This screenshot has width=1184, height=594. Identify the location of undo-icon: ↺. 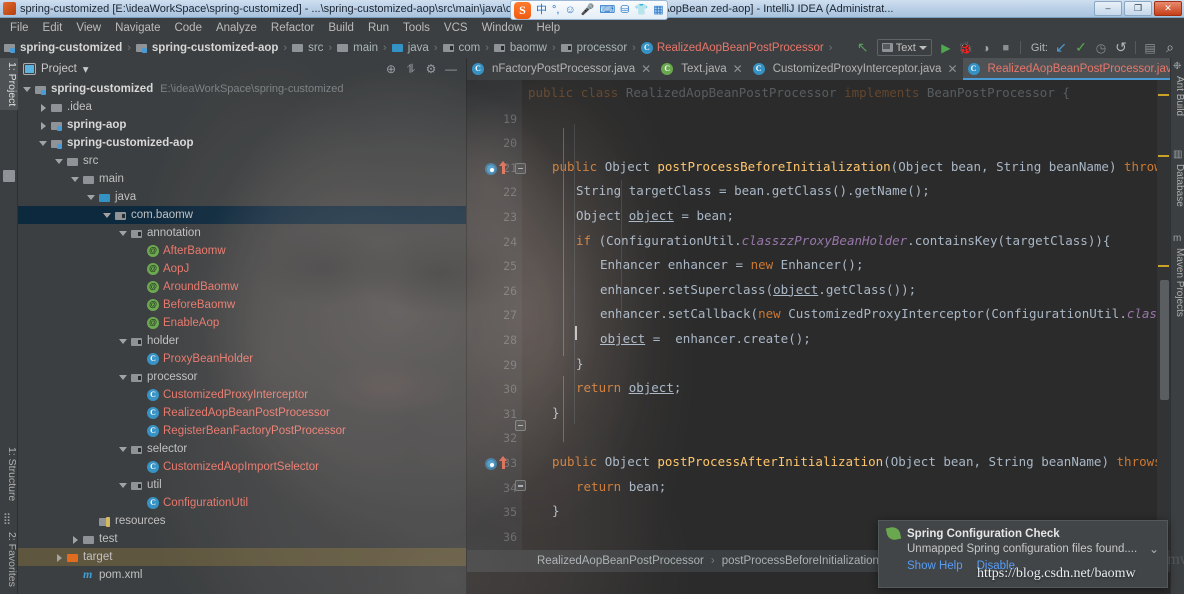
(1121, 47).